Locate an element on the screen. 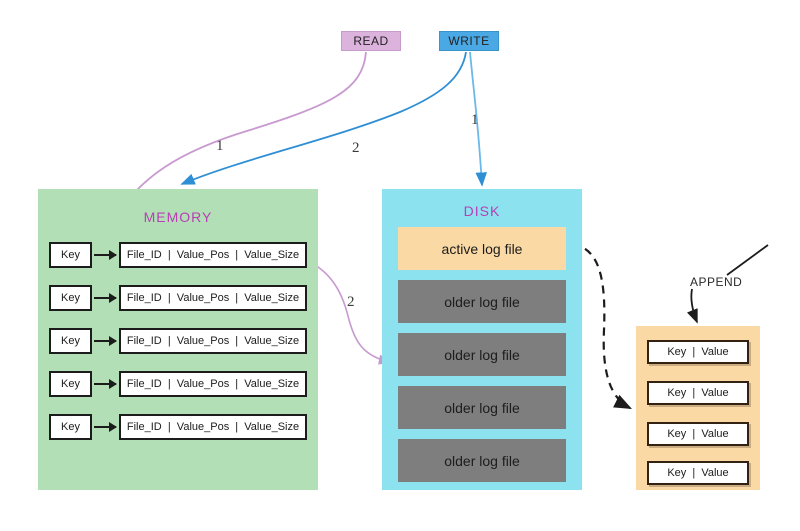  write-operation-label: WRITE is located at coordinates (469, 41).